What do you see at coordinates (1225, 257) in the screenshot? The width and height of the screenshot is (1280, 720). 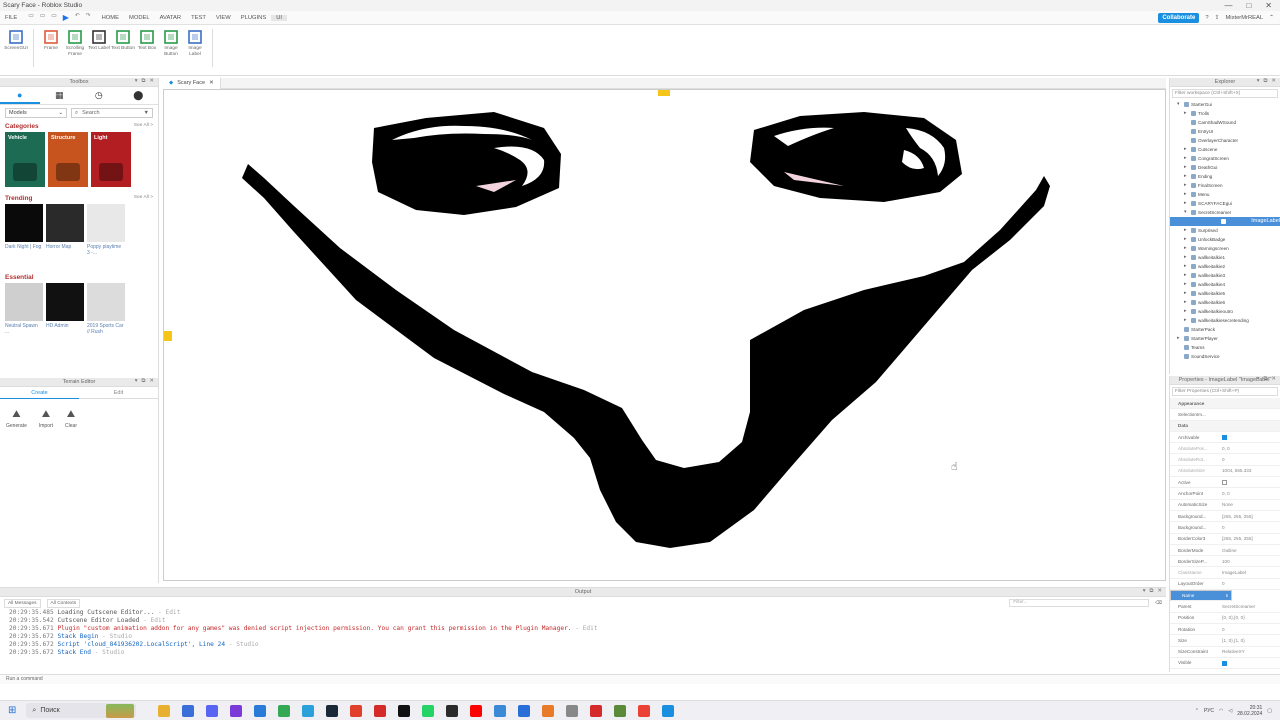 I see `explorer-item: ▸ wallkeitalkie1` at bounding box center [1225, 257].